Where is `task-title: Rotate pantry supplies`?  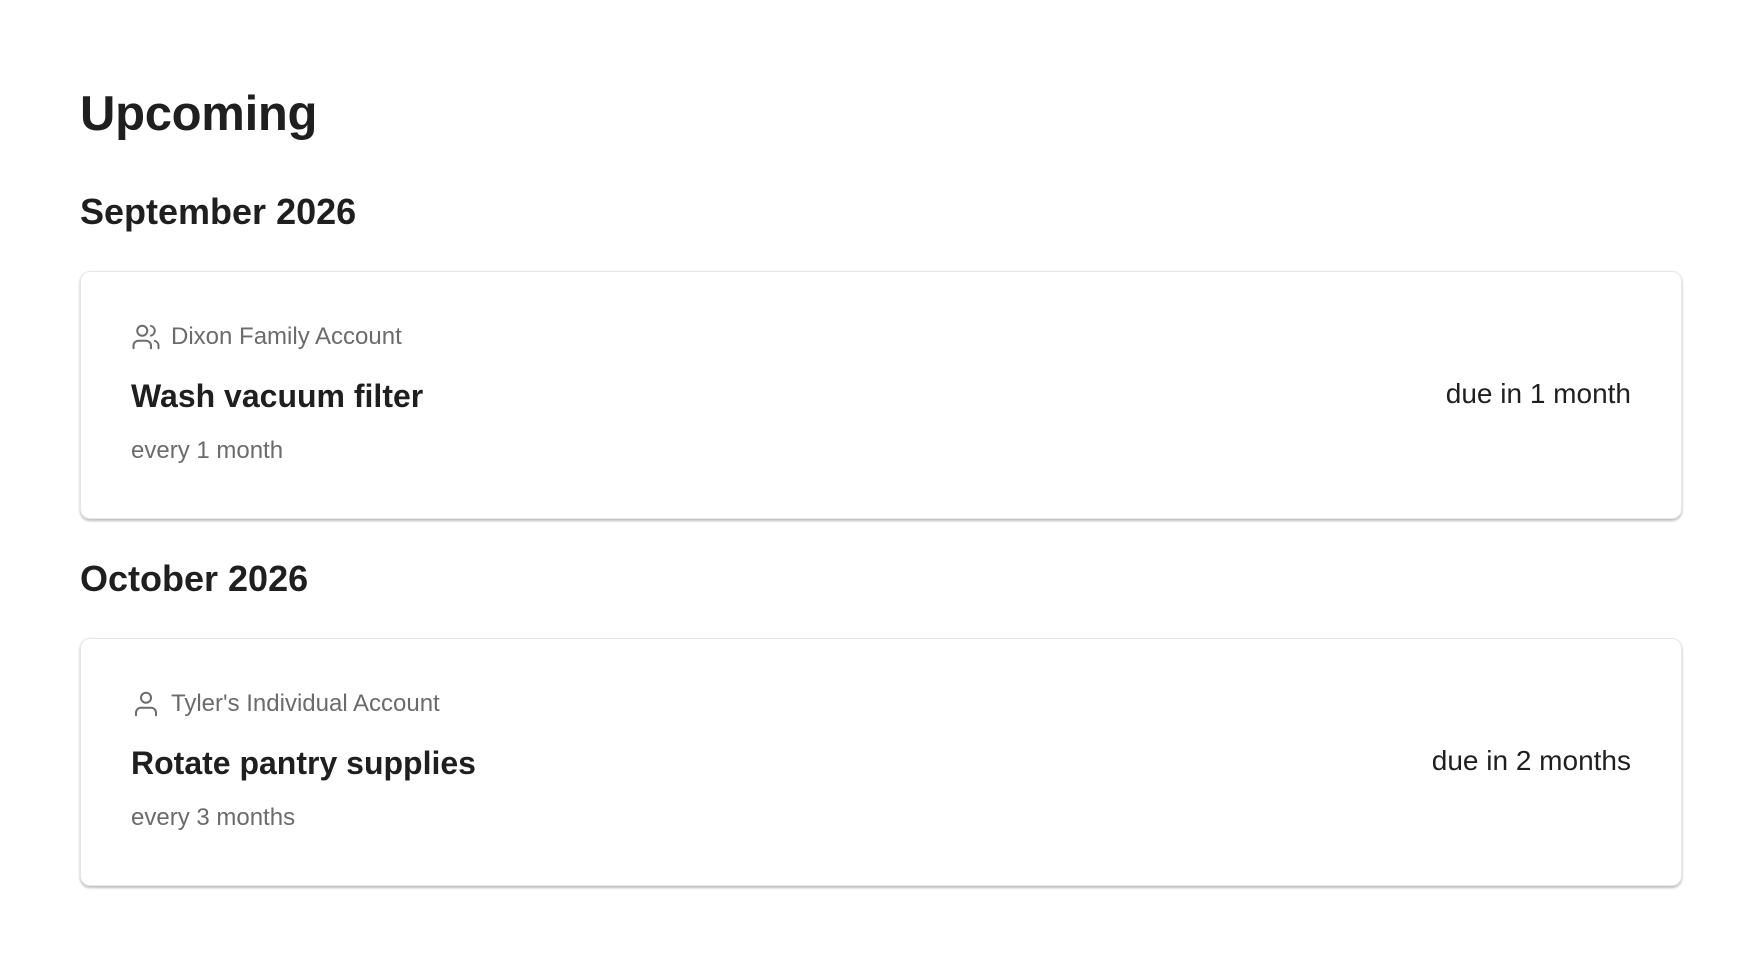
task-title: Rotate pantry supplies is located at coordinates (303, 763).